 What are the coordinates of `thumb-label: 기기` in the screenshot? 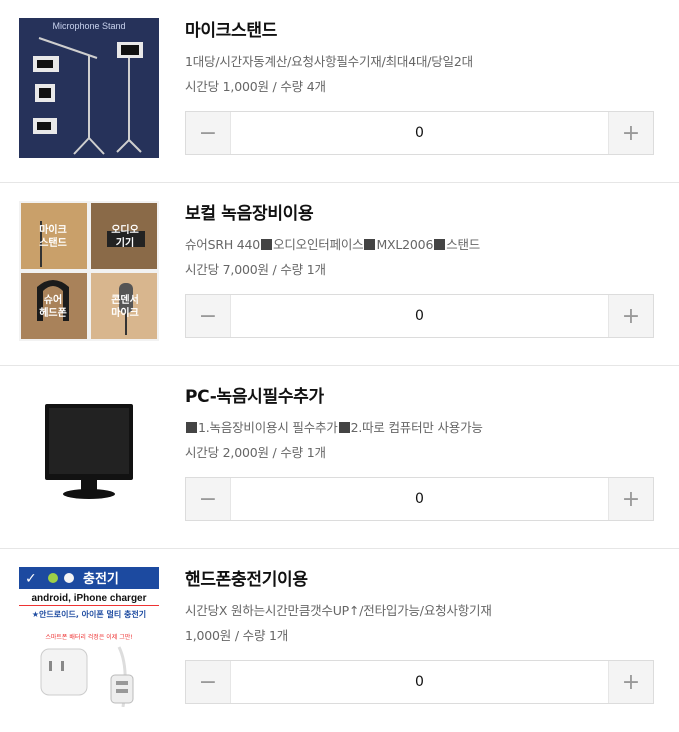 It's located at (125, 242).